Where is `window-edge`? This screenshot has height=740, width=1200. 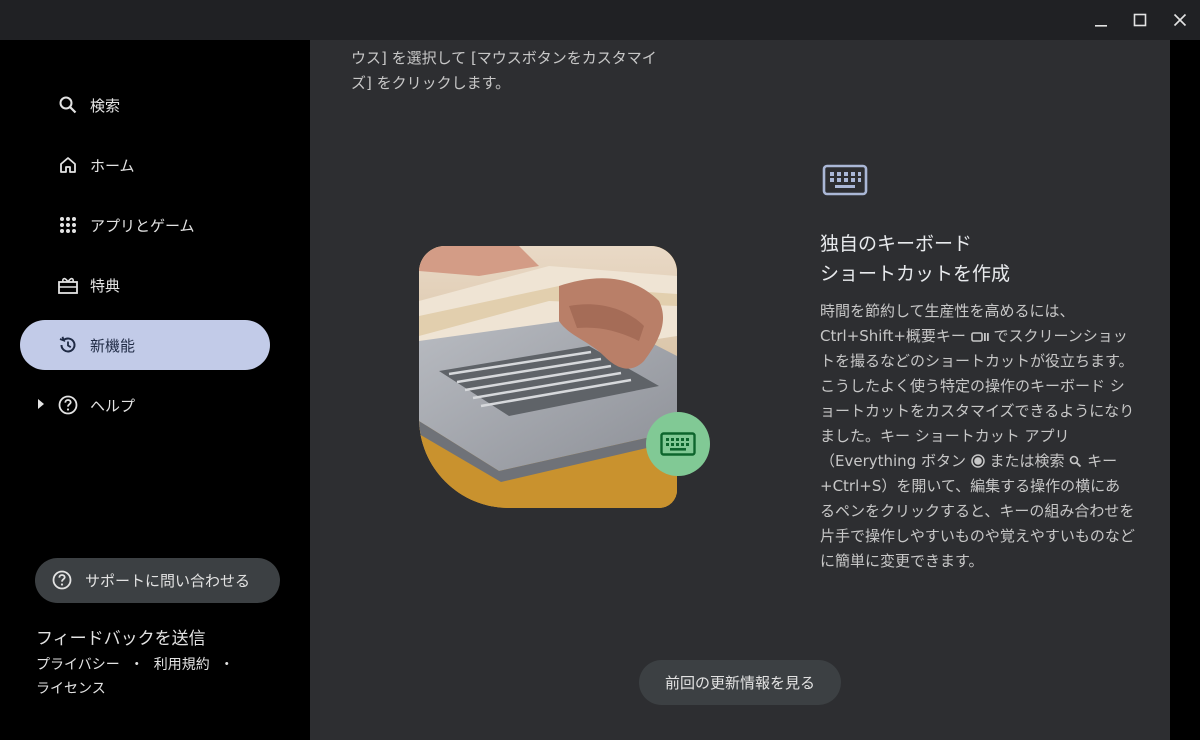
window-edge is located at coordinates (1185, 390).